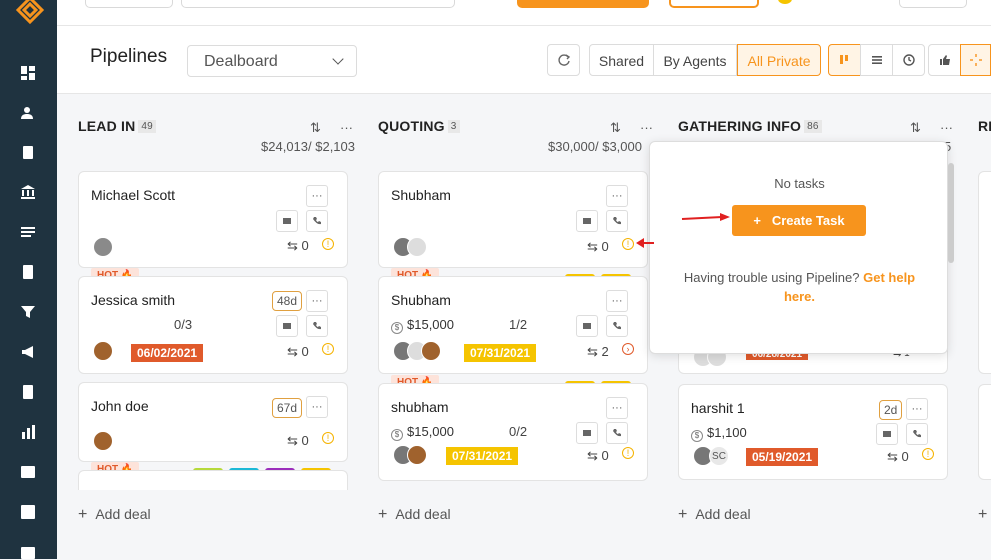  What do you see at coordinates (513, 219) in the screenshot?
I see `deal-card: Shubham ··· ⇆ 0 !` at bounding box center [513, 219].